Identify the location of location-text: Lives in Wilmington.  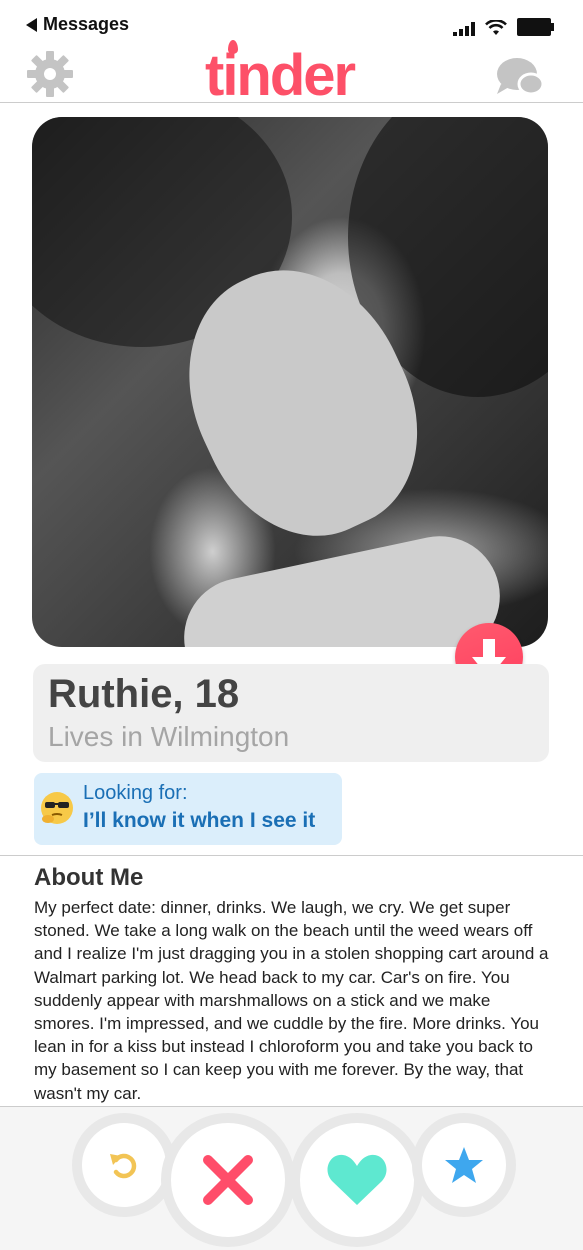
(169, 736).